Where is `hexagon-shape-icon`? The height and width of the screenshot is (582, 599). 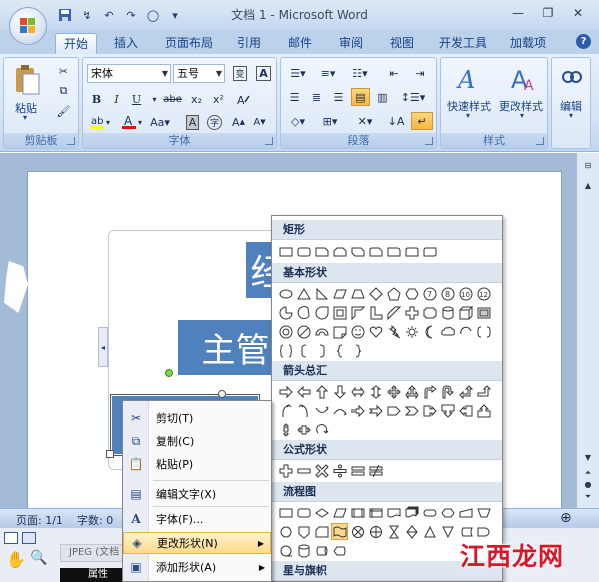
hexagon-shape-icon is located at coordinates (411, 293).